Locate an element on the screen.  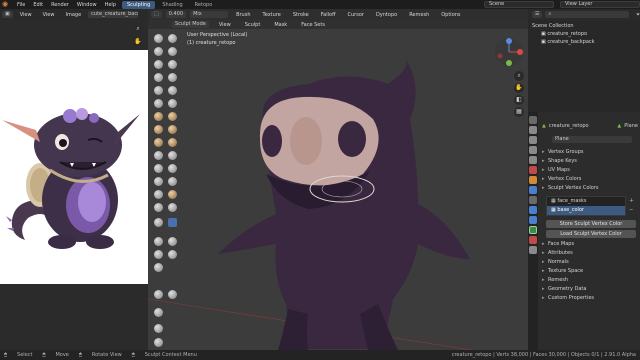
viewport-menu-mask: Mask is located at coordinates (280, 25).